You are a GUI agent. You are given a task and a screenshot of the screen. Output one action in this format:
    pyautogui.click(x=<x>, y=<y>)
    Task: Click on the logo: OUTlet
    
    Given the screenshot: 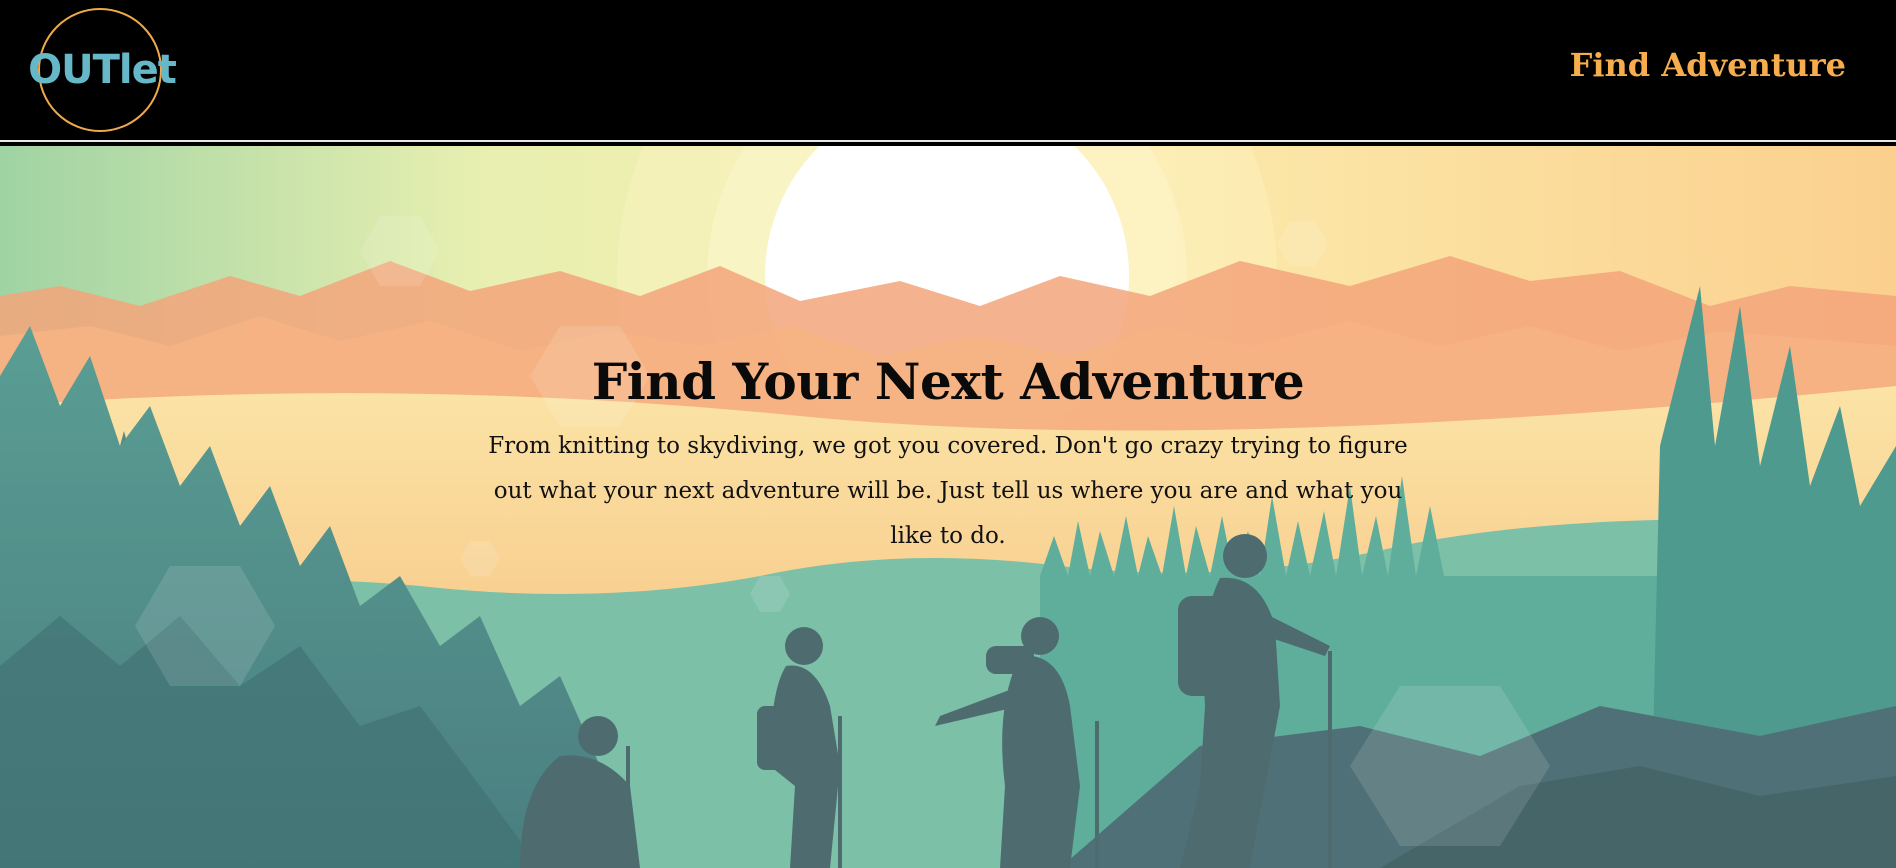 What is the action you would take?
    pyautogui.click(x=102, y=70)
    